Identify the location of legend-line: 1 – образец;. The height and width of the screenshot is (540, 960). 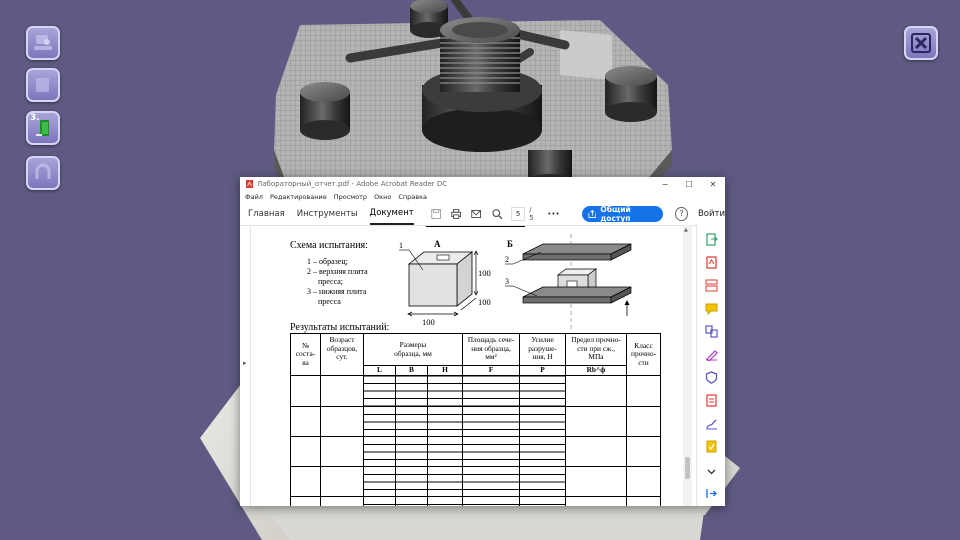
(327, 261).